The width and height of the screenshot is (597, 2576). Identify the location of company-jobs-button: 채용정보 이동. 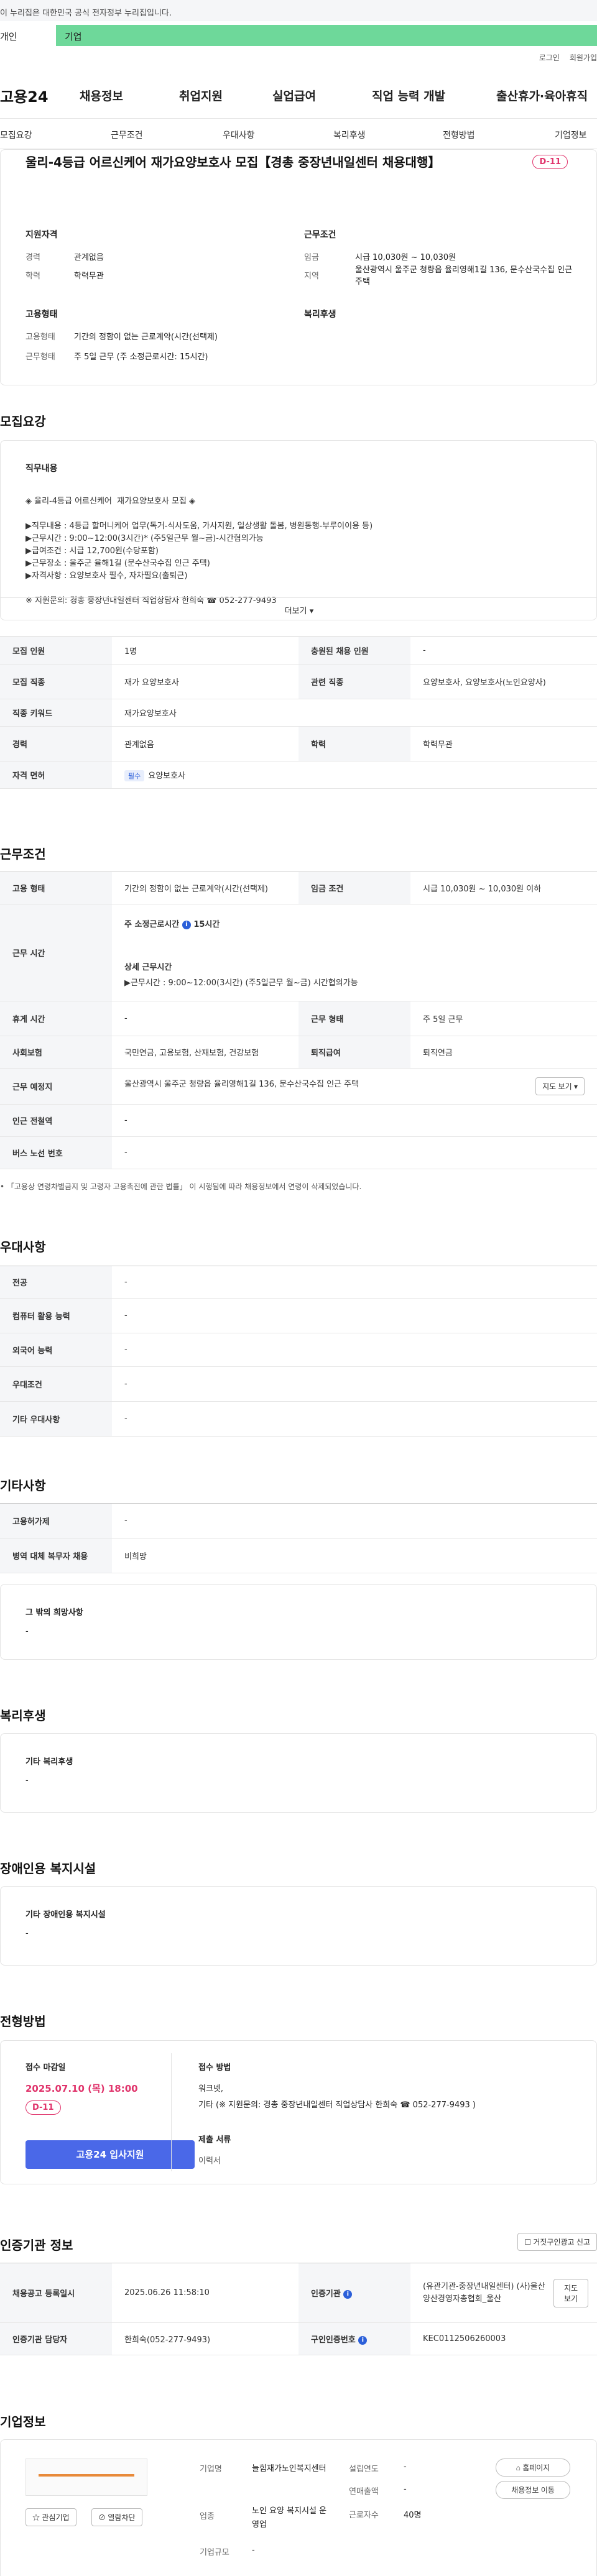
(533, 2490).